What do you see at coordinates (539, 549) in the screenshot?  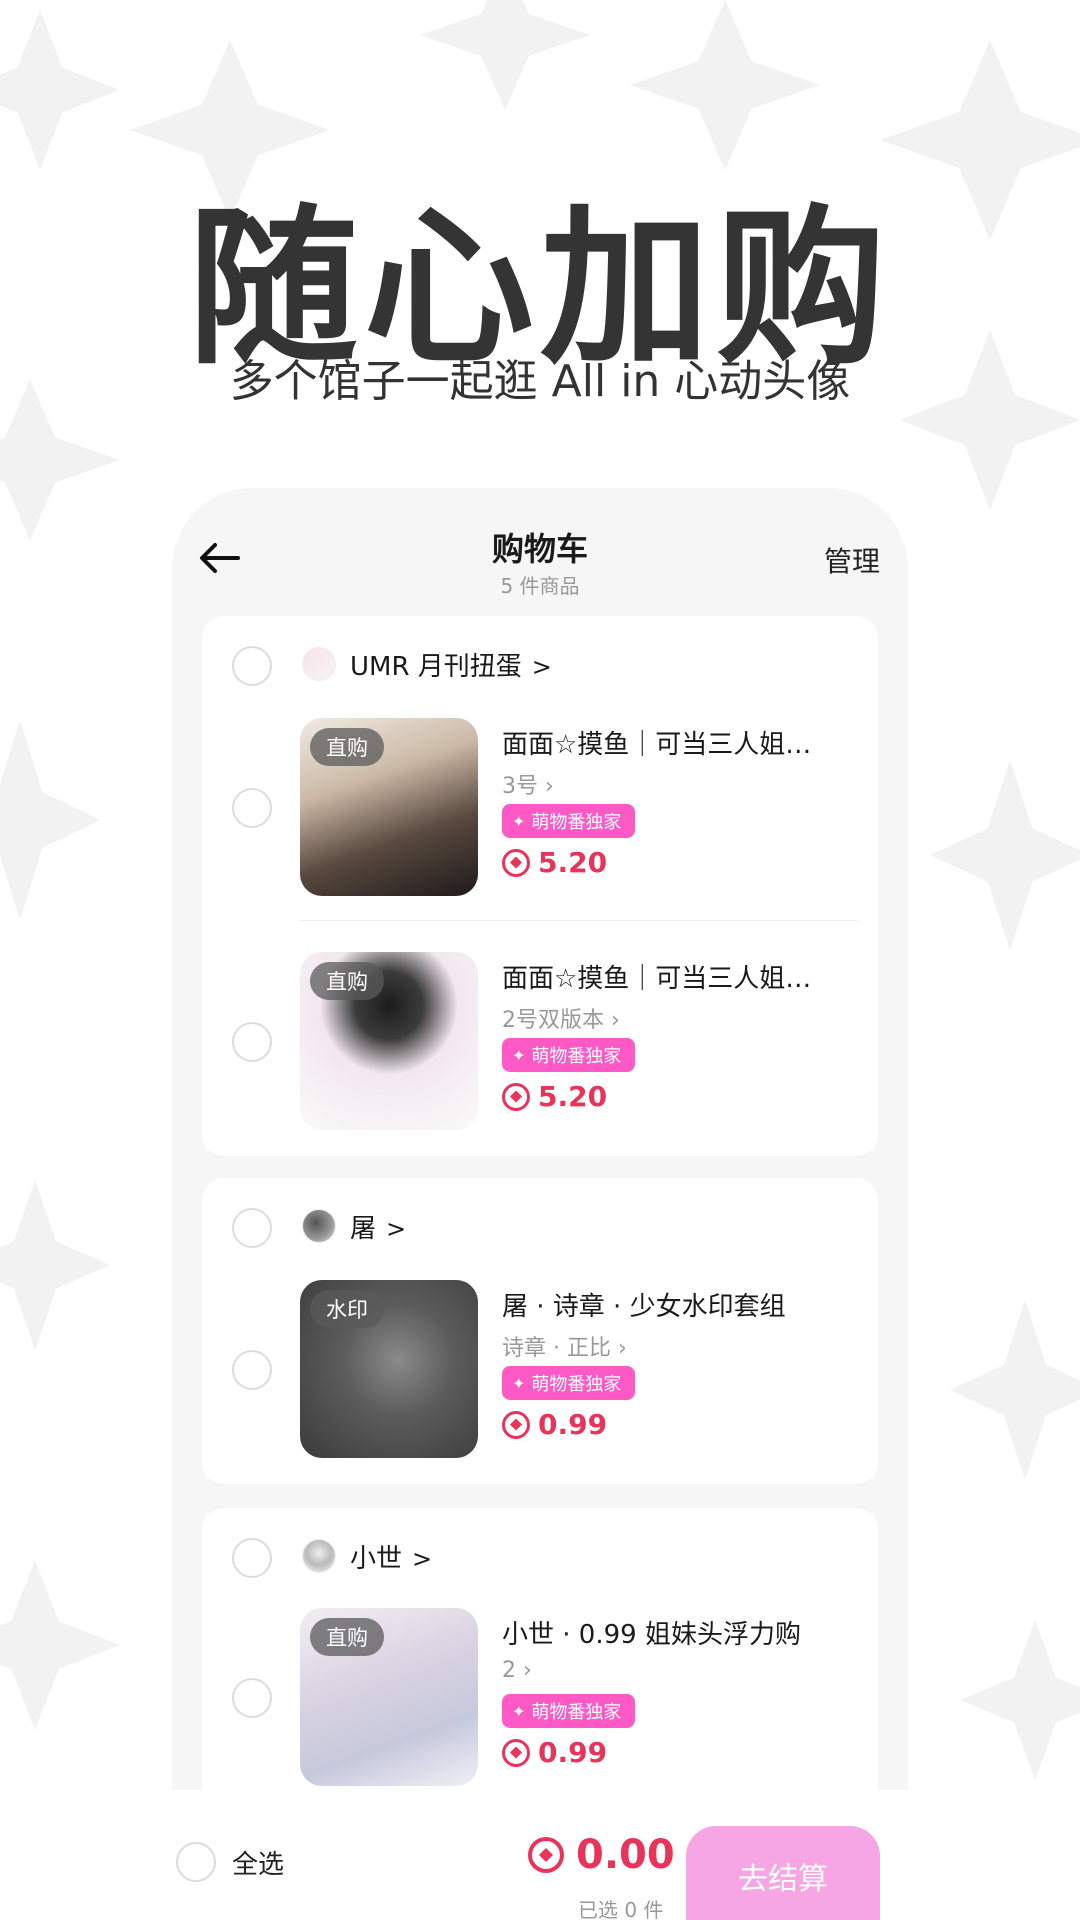 I see `page-title: 购物车` at bounding box center [539, 549].